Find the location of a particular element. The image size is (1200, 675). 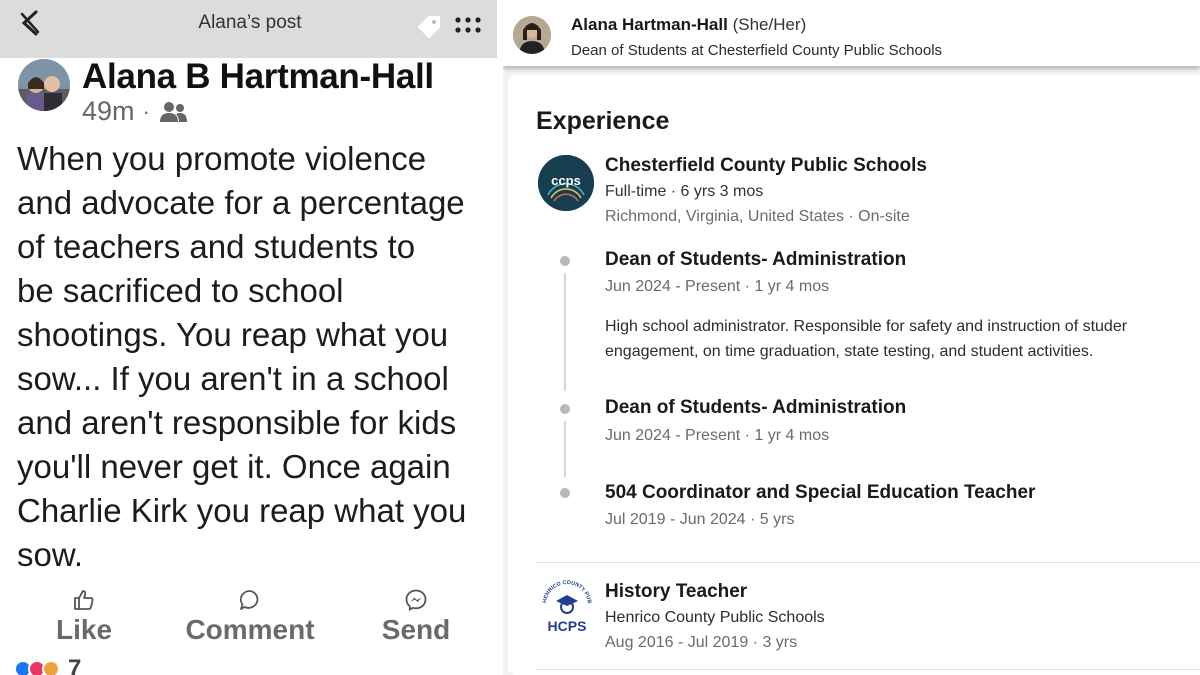

hcps-logo-text: HCPS is located at coordinates (567, 626).